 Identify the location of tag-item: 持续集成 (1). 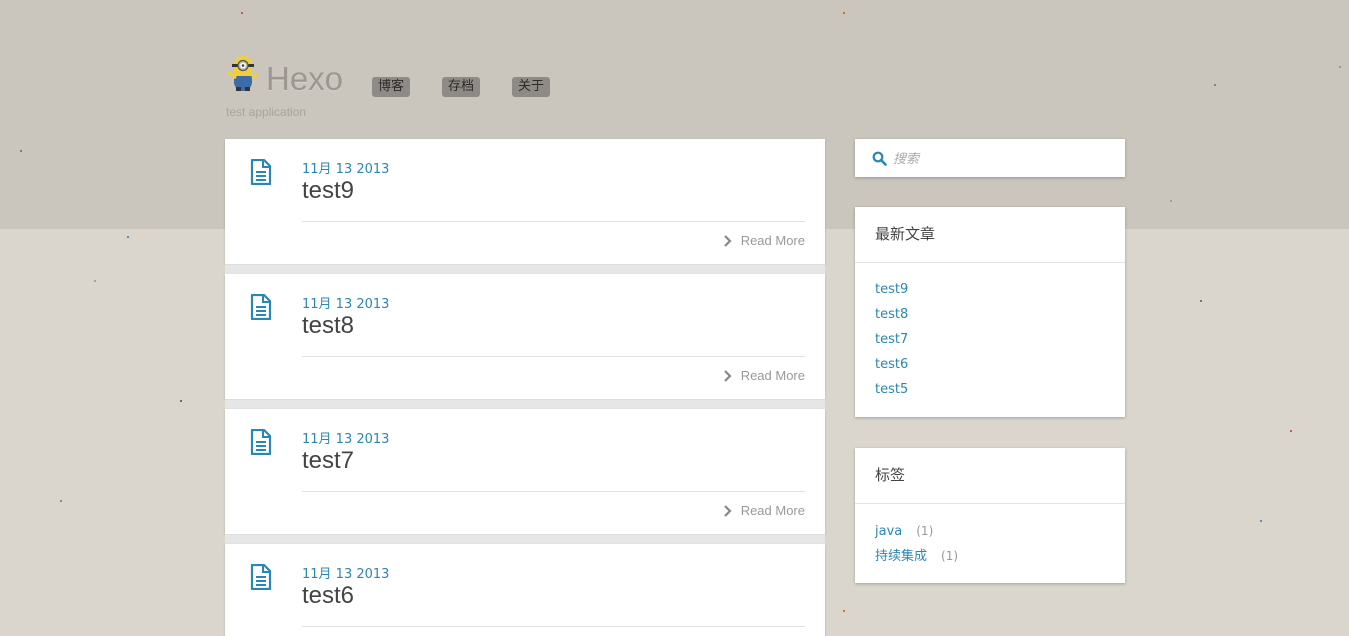
(990, 559).